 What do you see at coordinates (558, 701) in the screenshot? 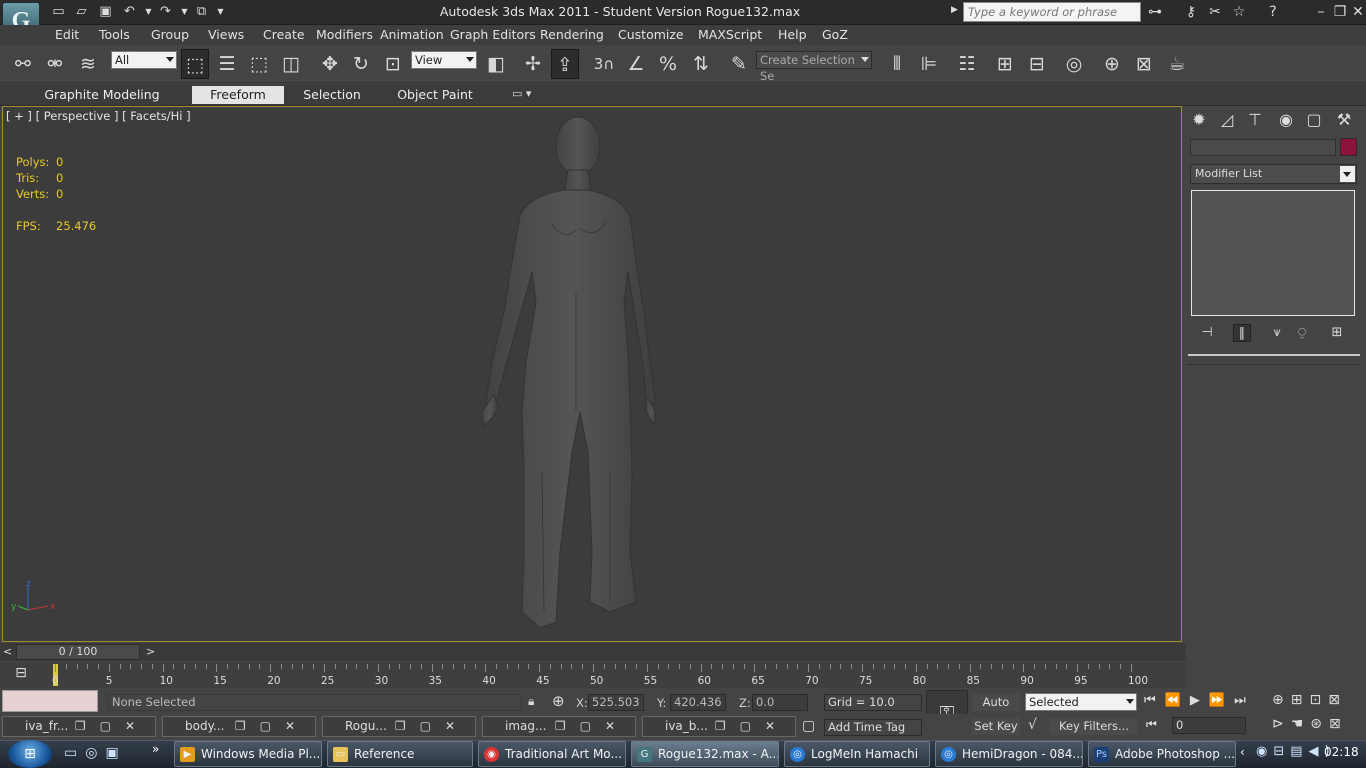
I see `absolute-mode-icon: ⊕` at bounding box center [558, 701].